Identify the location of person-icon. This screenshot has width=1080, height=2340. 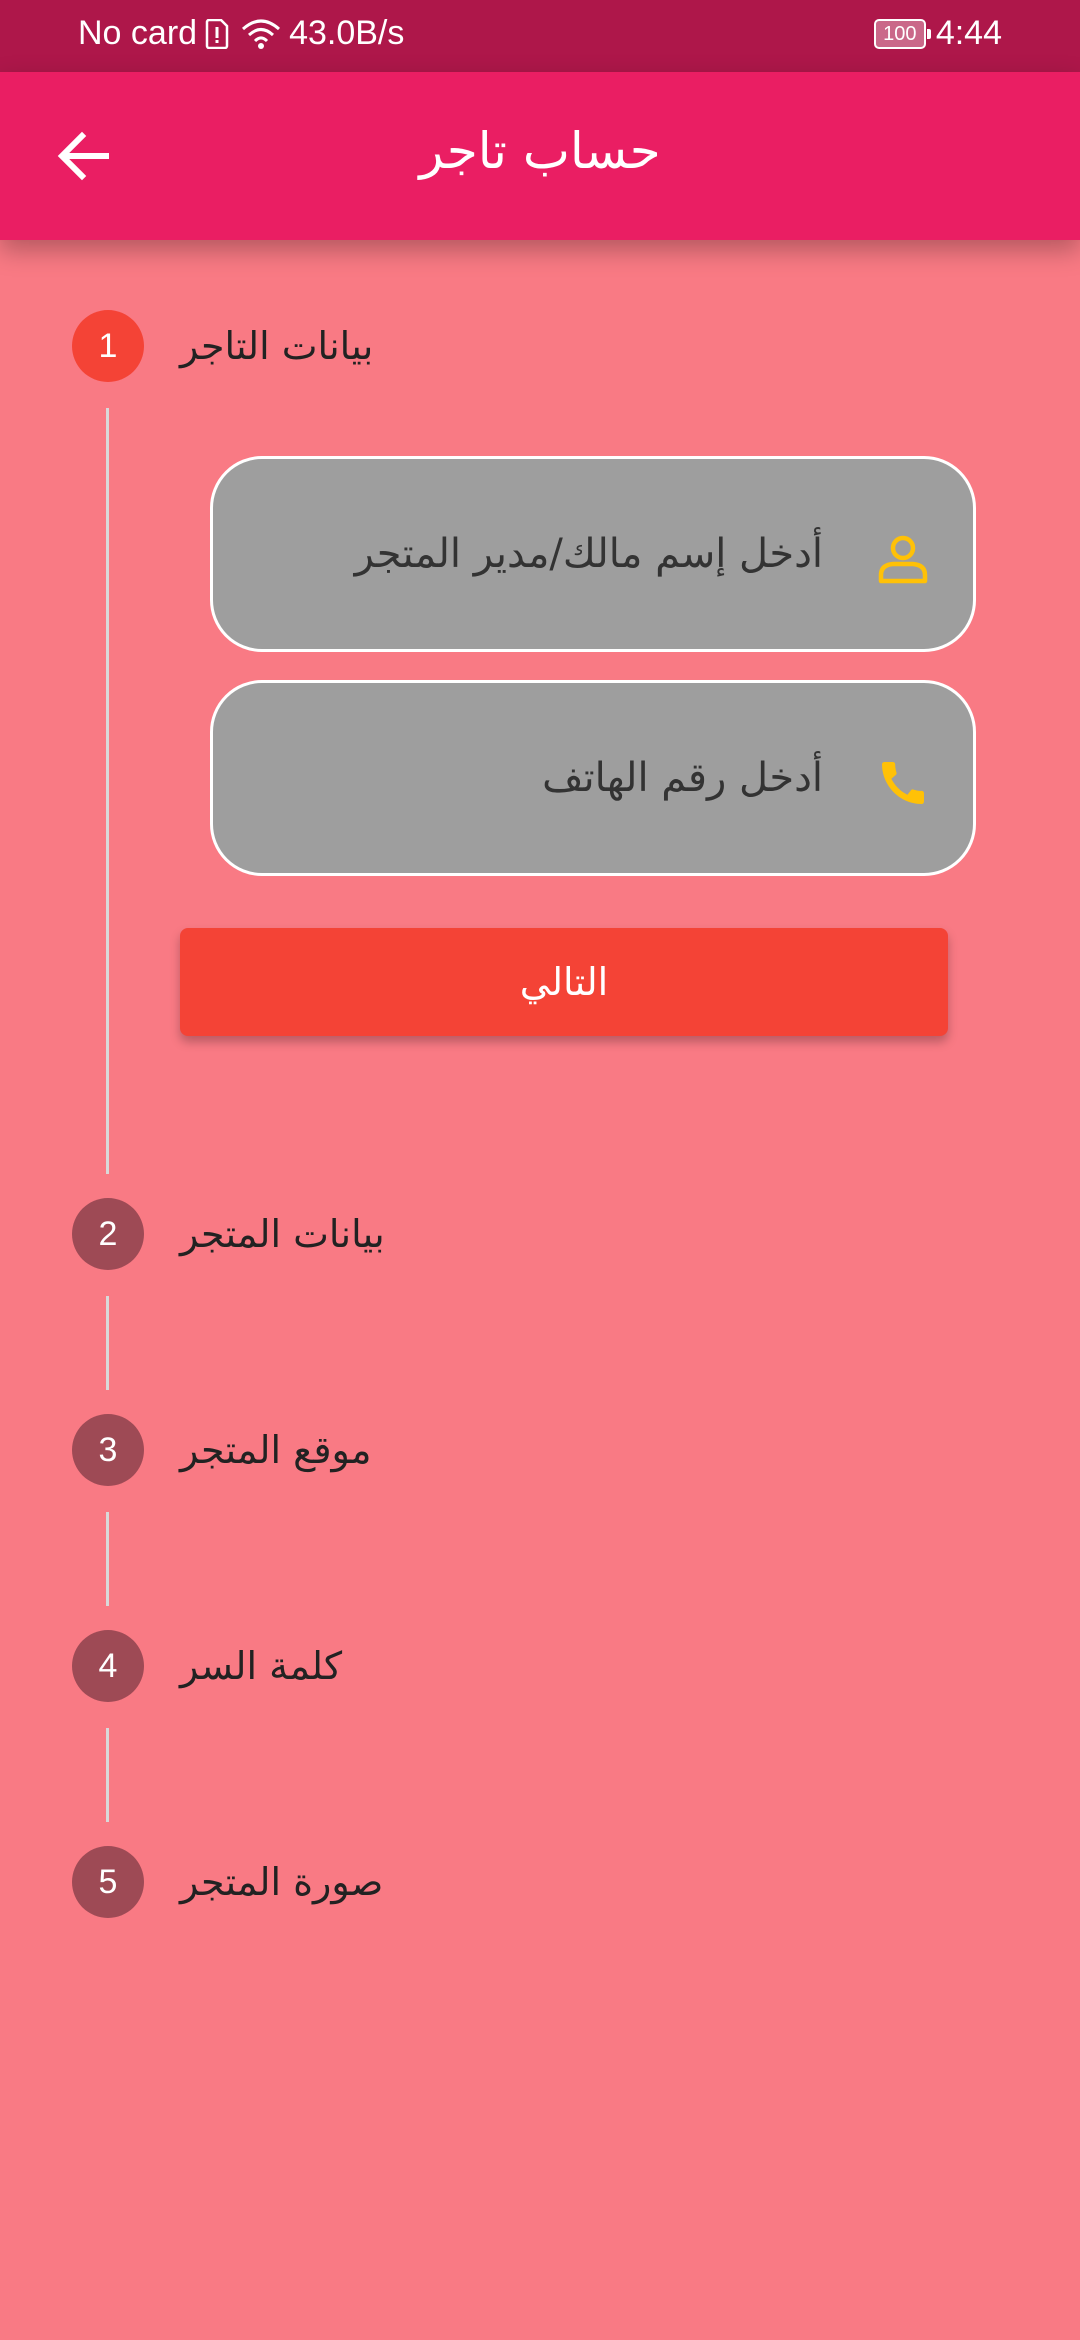
(903, 559).